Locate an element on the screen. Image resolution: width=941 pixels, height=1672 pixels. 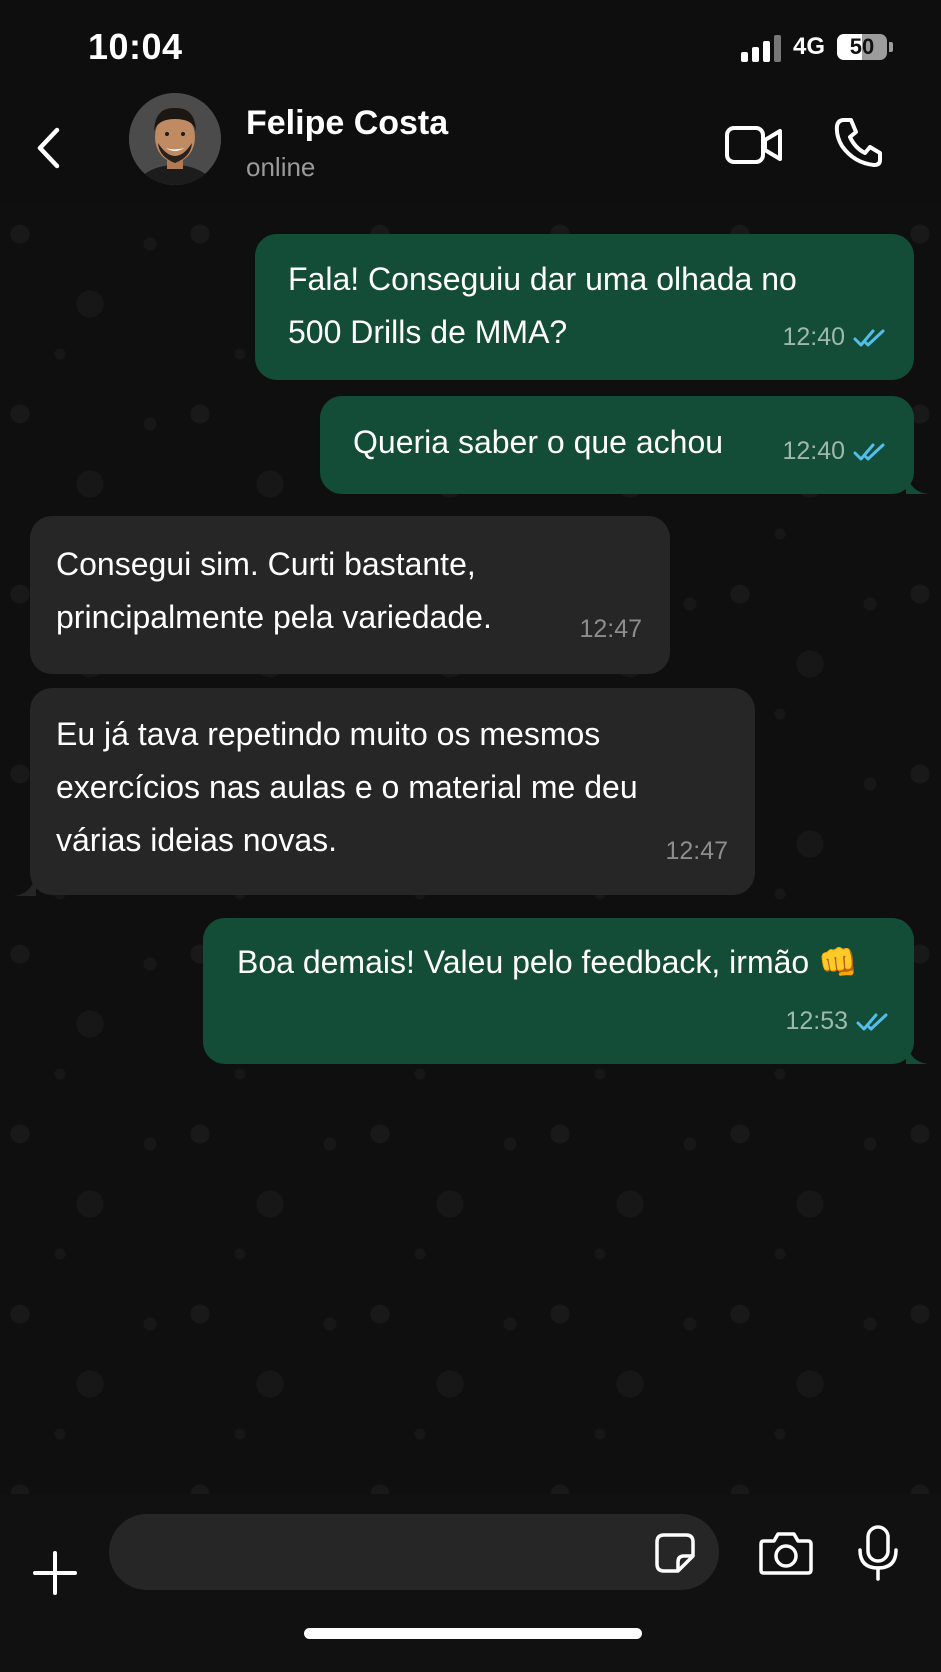
avatar-image is located at coordinates (175, 139).